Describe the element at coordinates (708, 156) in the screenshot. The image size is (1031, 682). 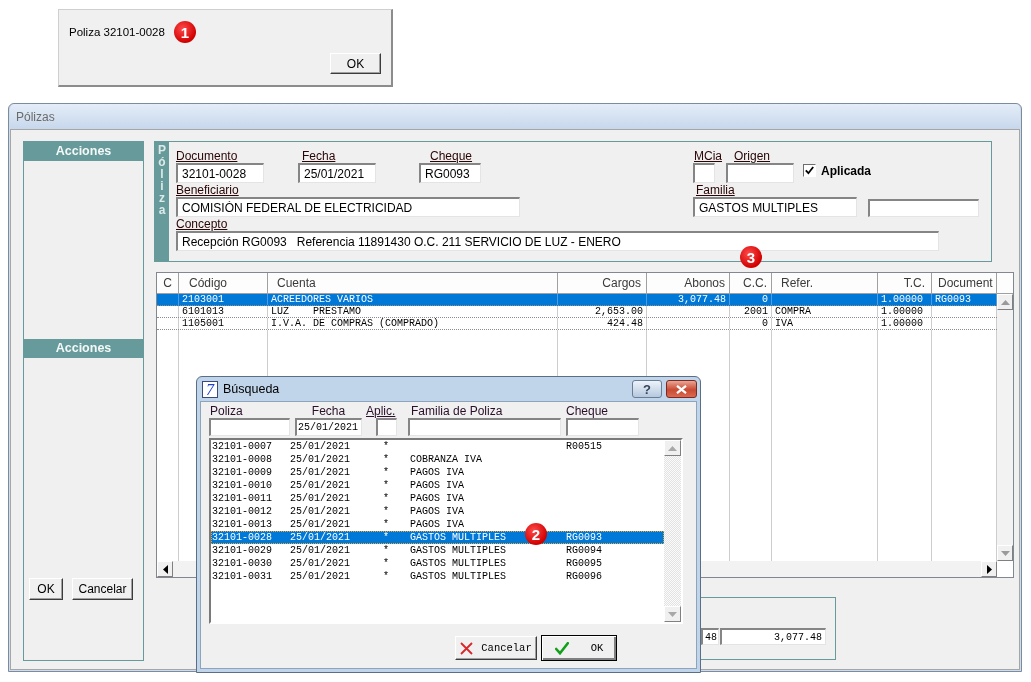
I see `field-label: MCia` at that location.